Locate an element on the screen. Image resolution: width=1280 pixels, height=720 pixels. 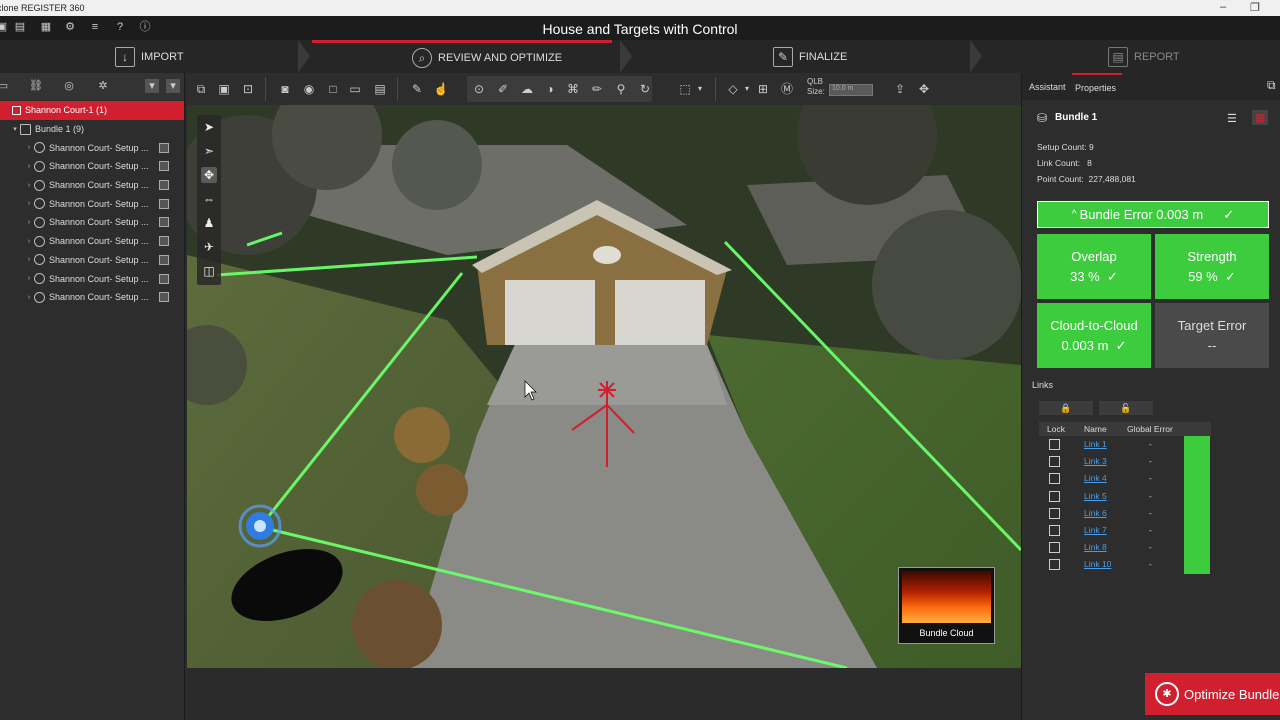
scan-icon: ⊞ is located at coordinates (763, 89).